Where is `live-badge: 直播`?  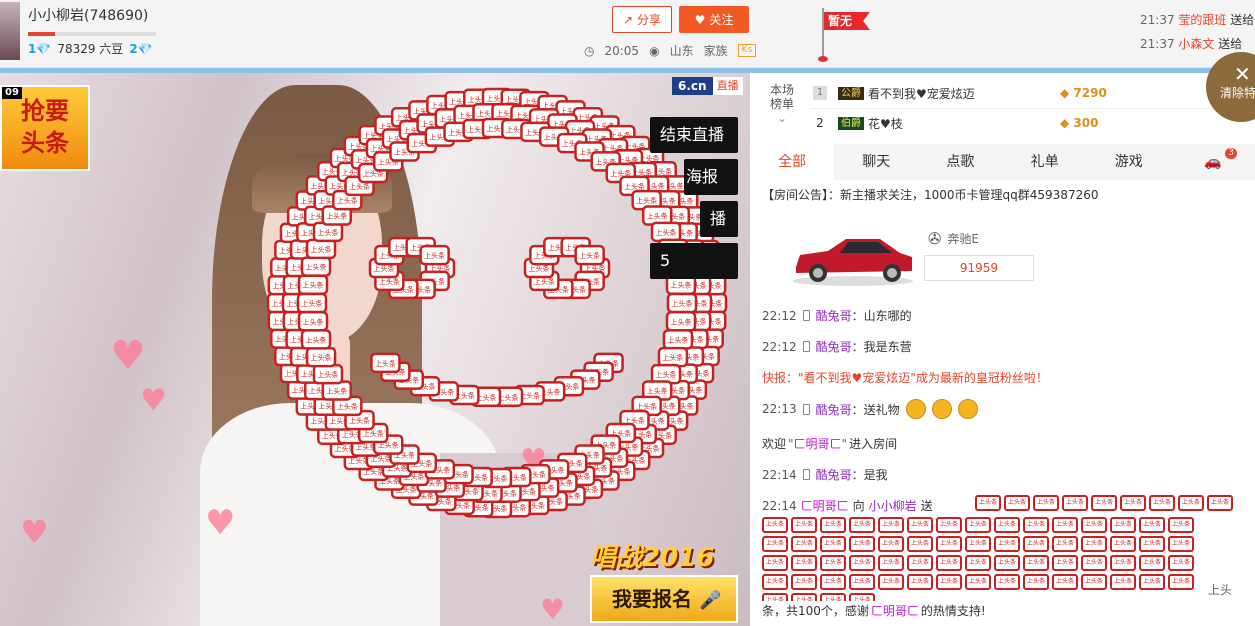
live-badge: 直播 is located at coordinates (727, 86).